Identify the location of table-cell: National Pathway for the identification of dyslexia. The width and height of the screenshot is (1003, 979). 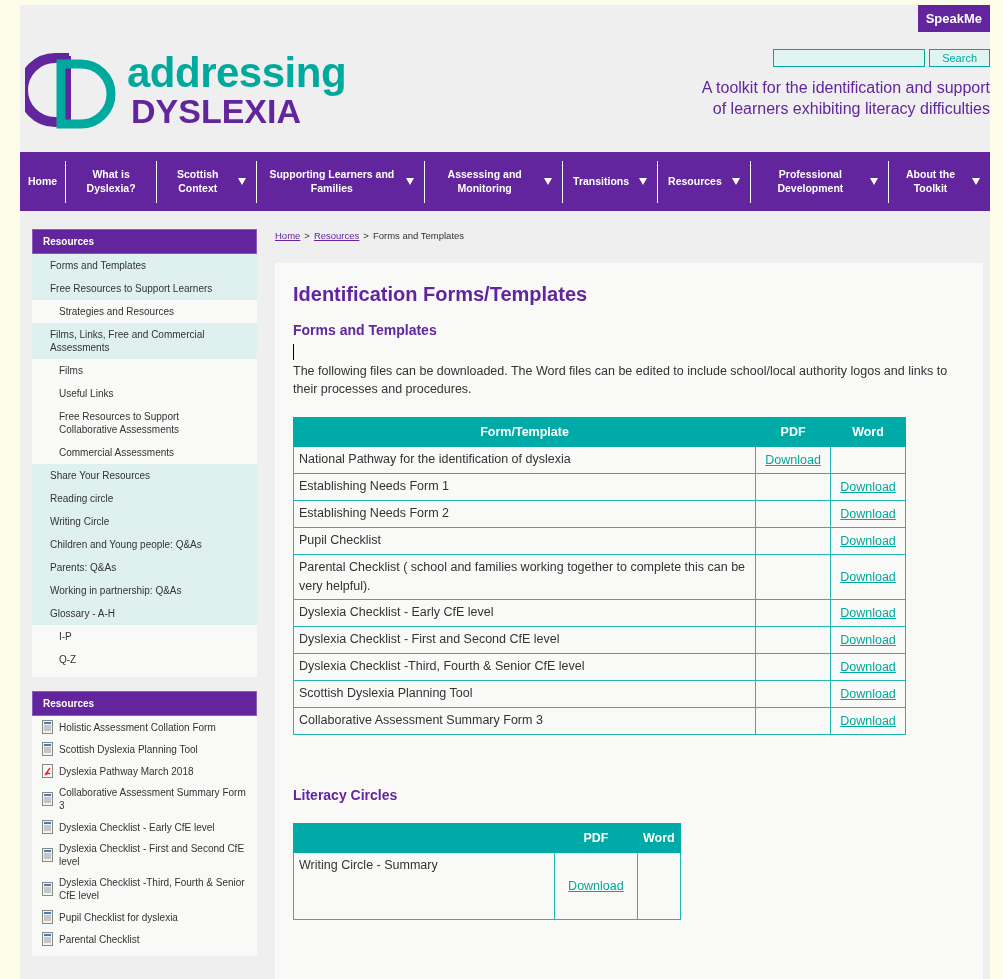
(524, 460).